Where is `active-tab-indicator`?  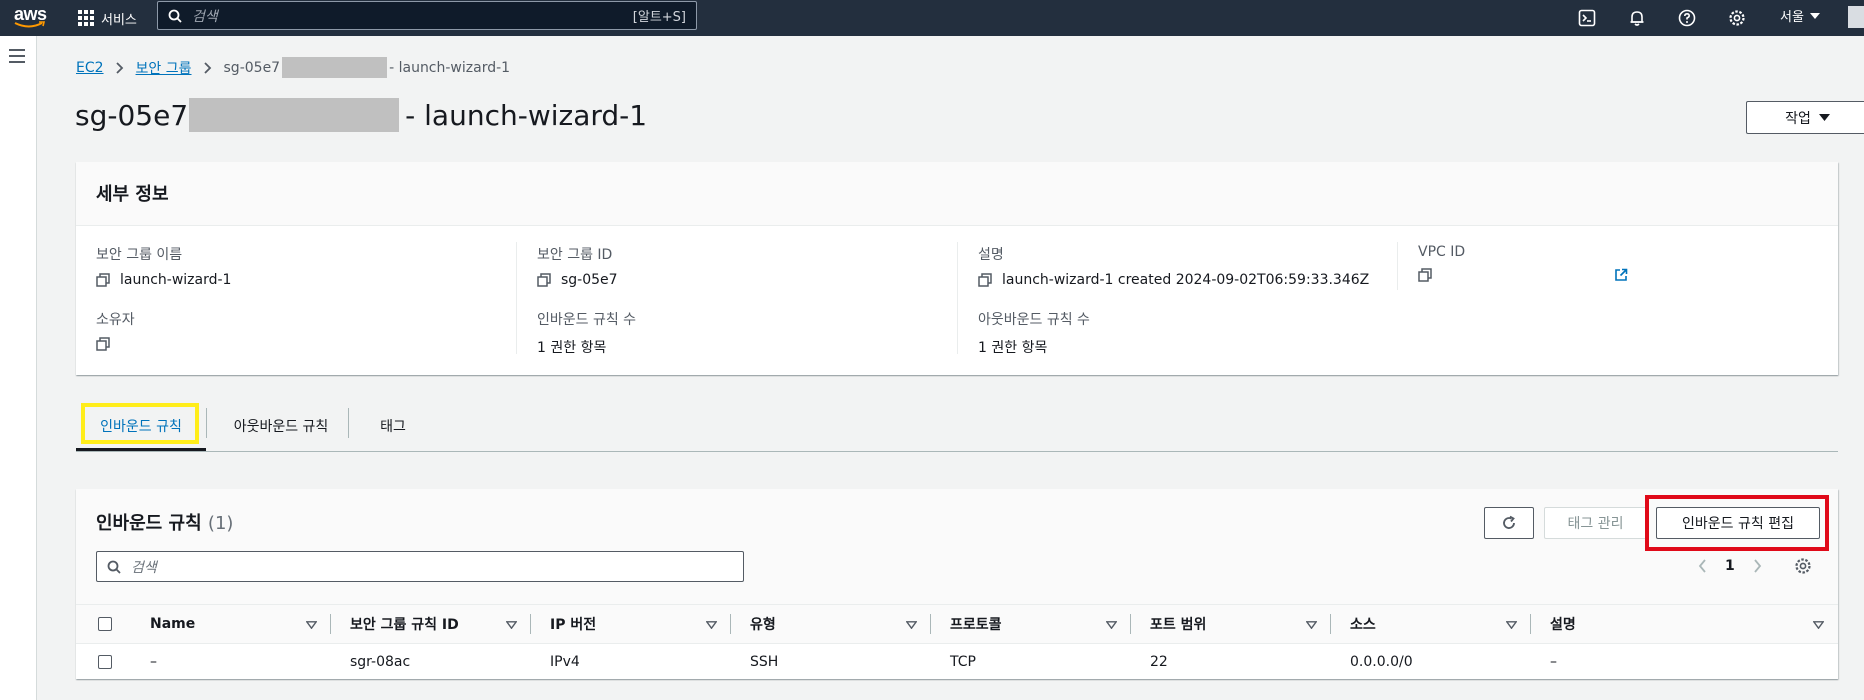
active-tab-indicator is located at coordinates (141, 449).